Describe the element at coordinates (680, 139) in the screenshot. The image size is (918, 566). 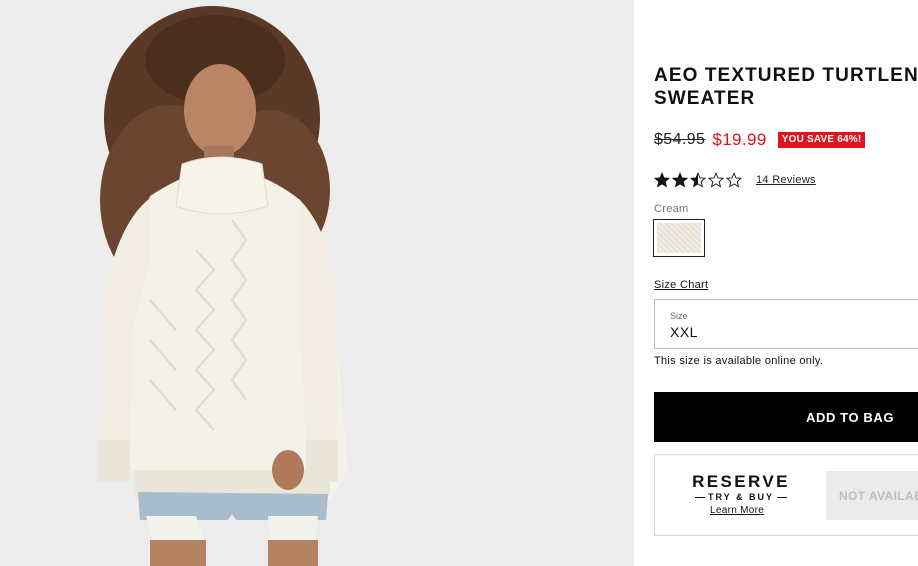
I see `original-price: $54.95` at that location.